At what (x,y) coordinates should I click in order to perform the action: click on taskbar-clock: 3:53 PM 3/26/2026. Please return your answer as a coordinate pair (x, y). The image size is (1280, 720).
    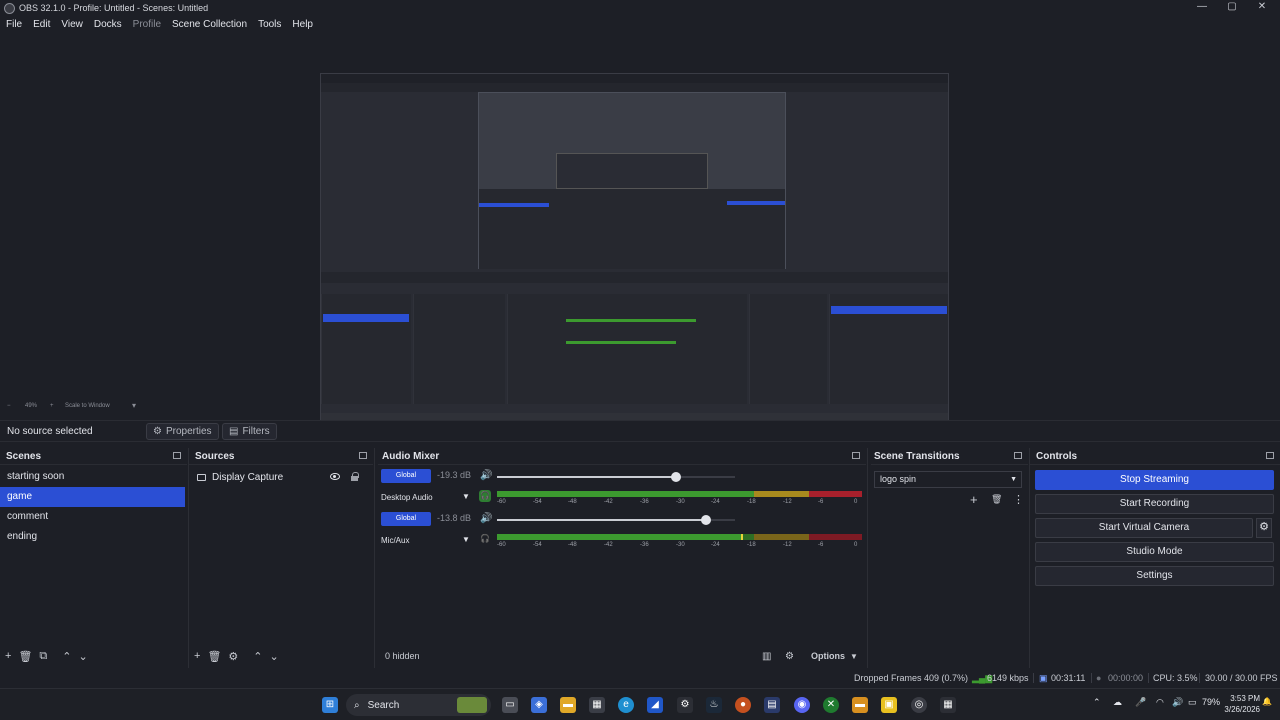
    Looking at the image, I should click on (1242, 704).